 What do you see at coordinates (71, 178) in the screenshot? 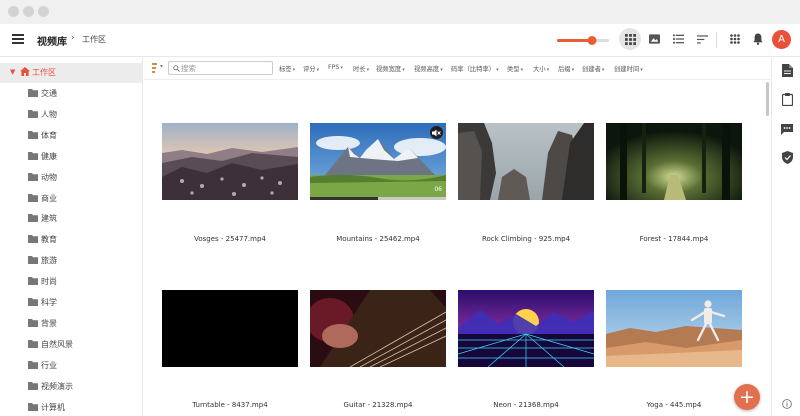
I see `sidebar-folder-item: 动物` at bounding box center [71, 178].